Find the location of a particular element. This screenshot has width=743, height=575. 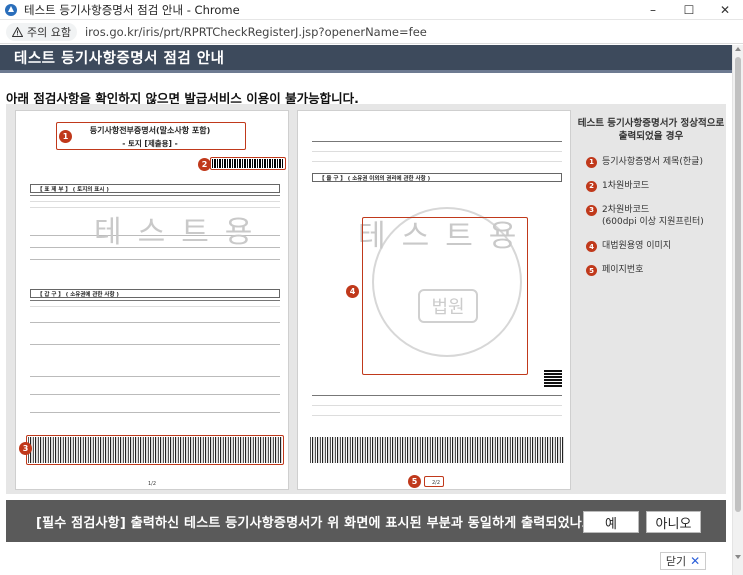

legend-number-badge: 2 is located at coordinates (591, 186).